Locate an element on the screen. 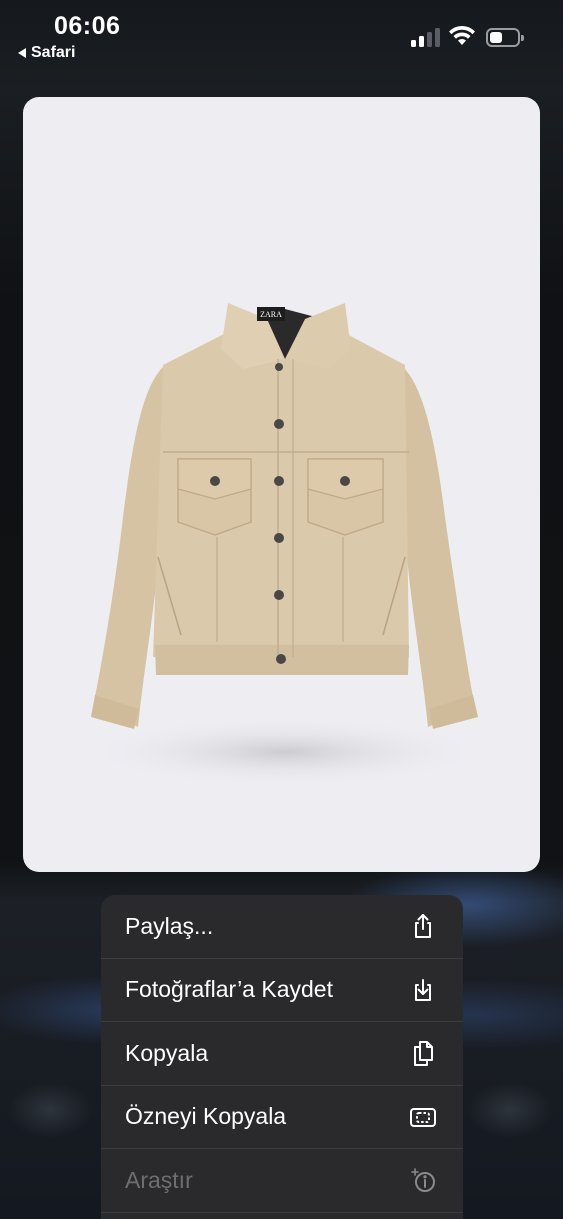  menu-item-label: Özneyi Kopyala is located at coordinates (206, 1116).